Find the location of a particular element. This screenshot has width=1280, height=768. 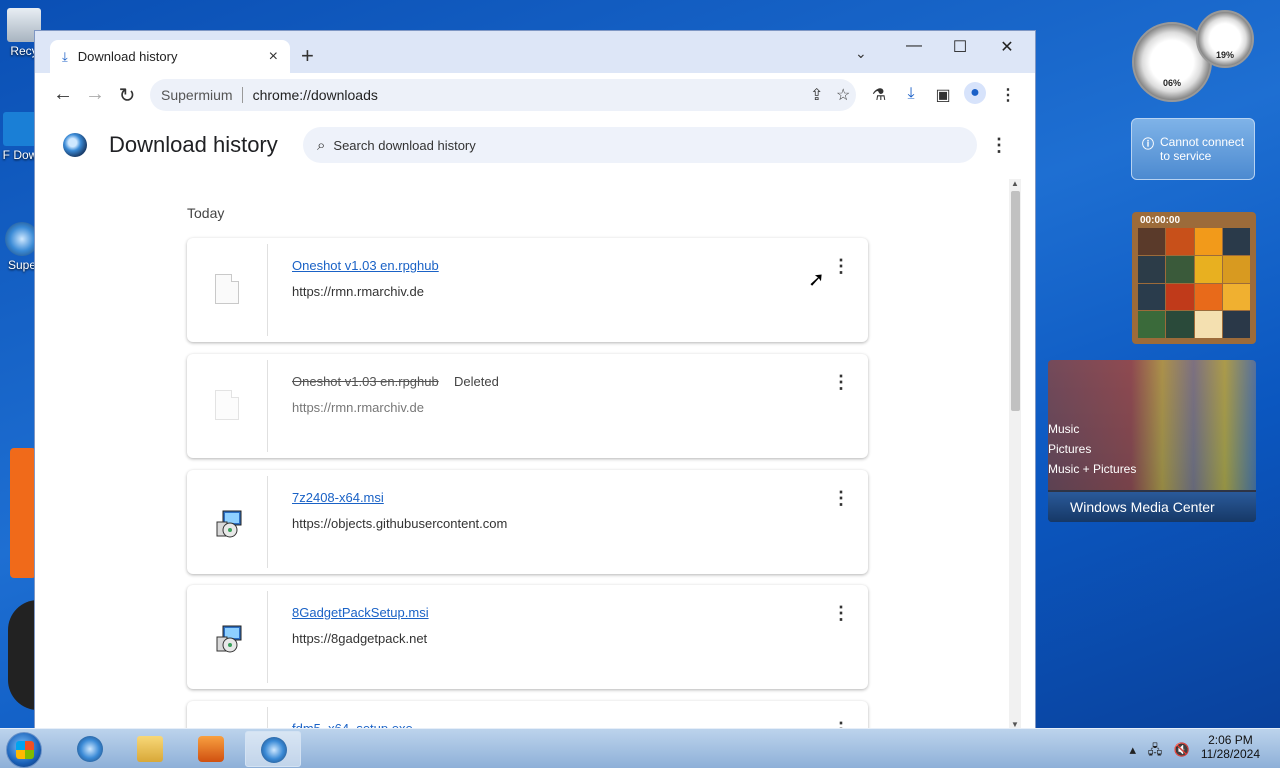

taskbar-app-supermium-active is located at coordinates (273, 749).